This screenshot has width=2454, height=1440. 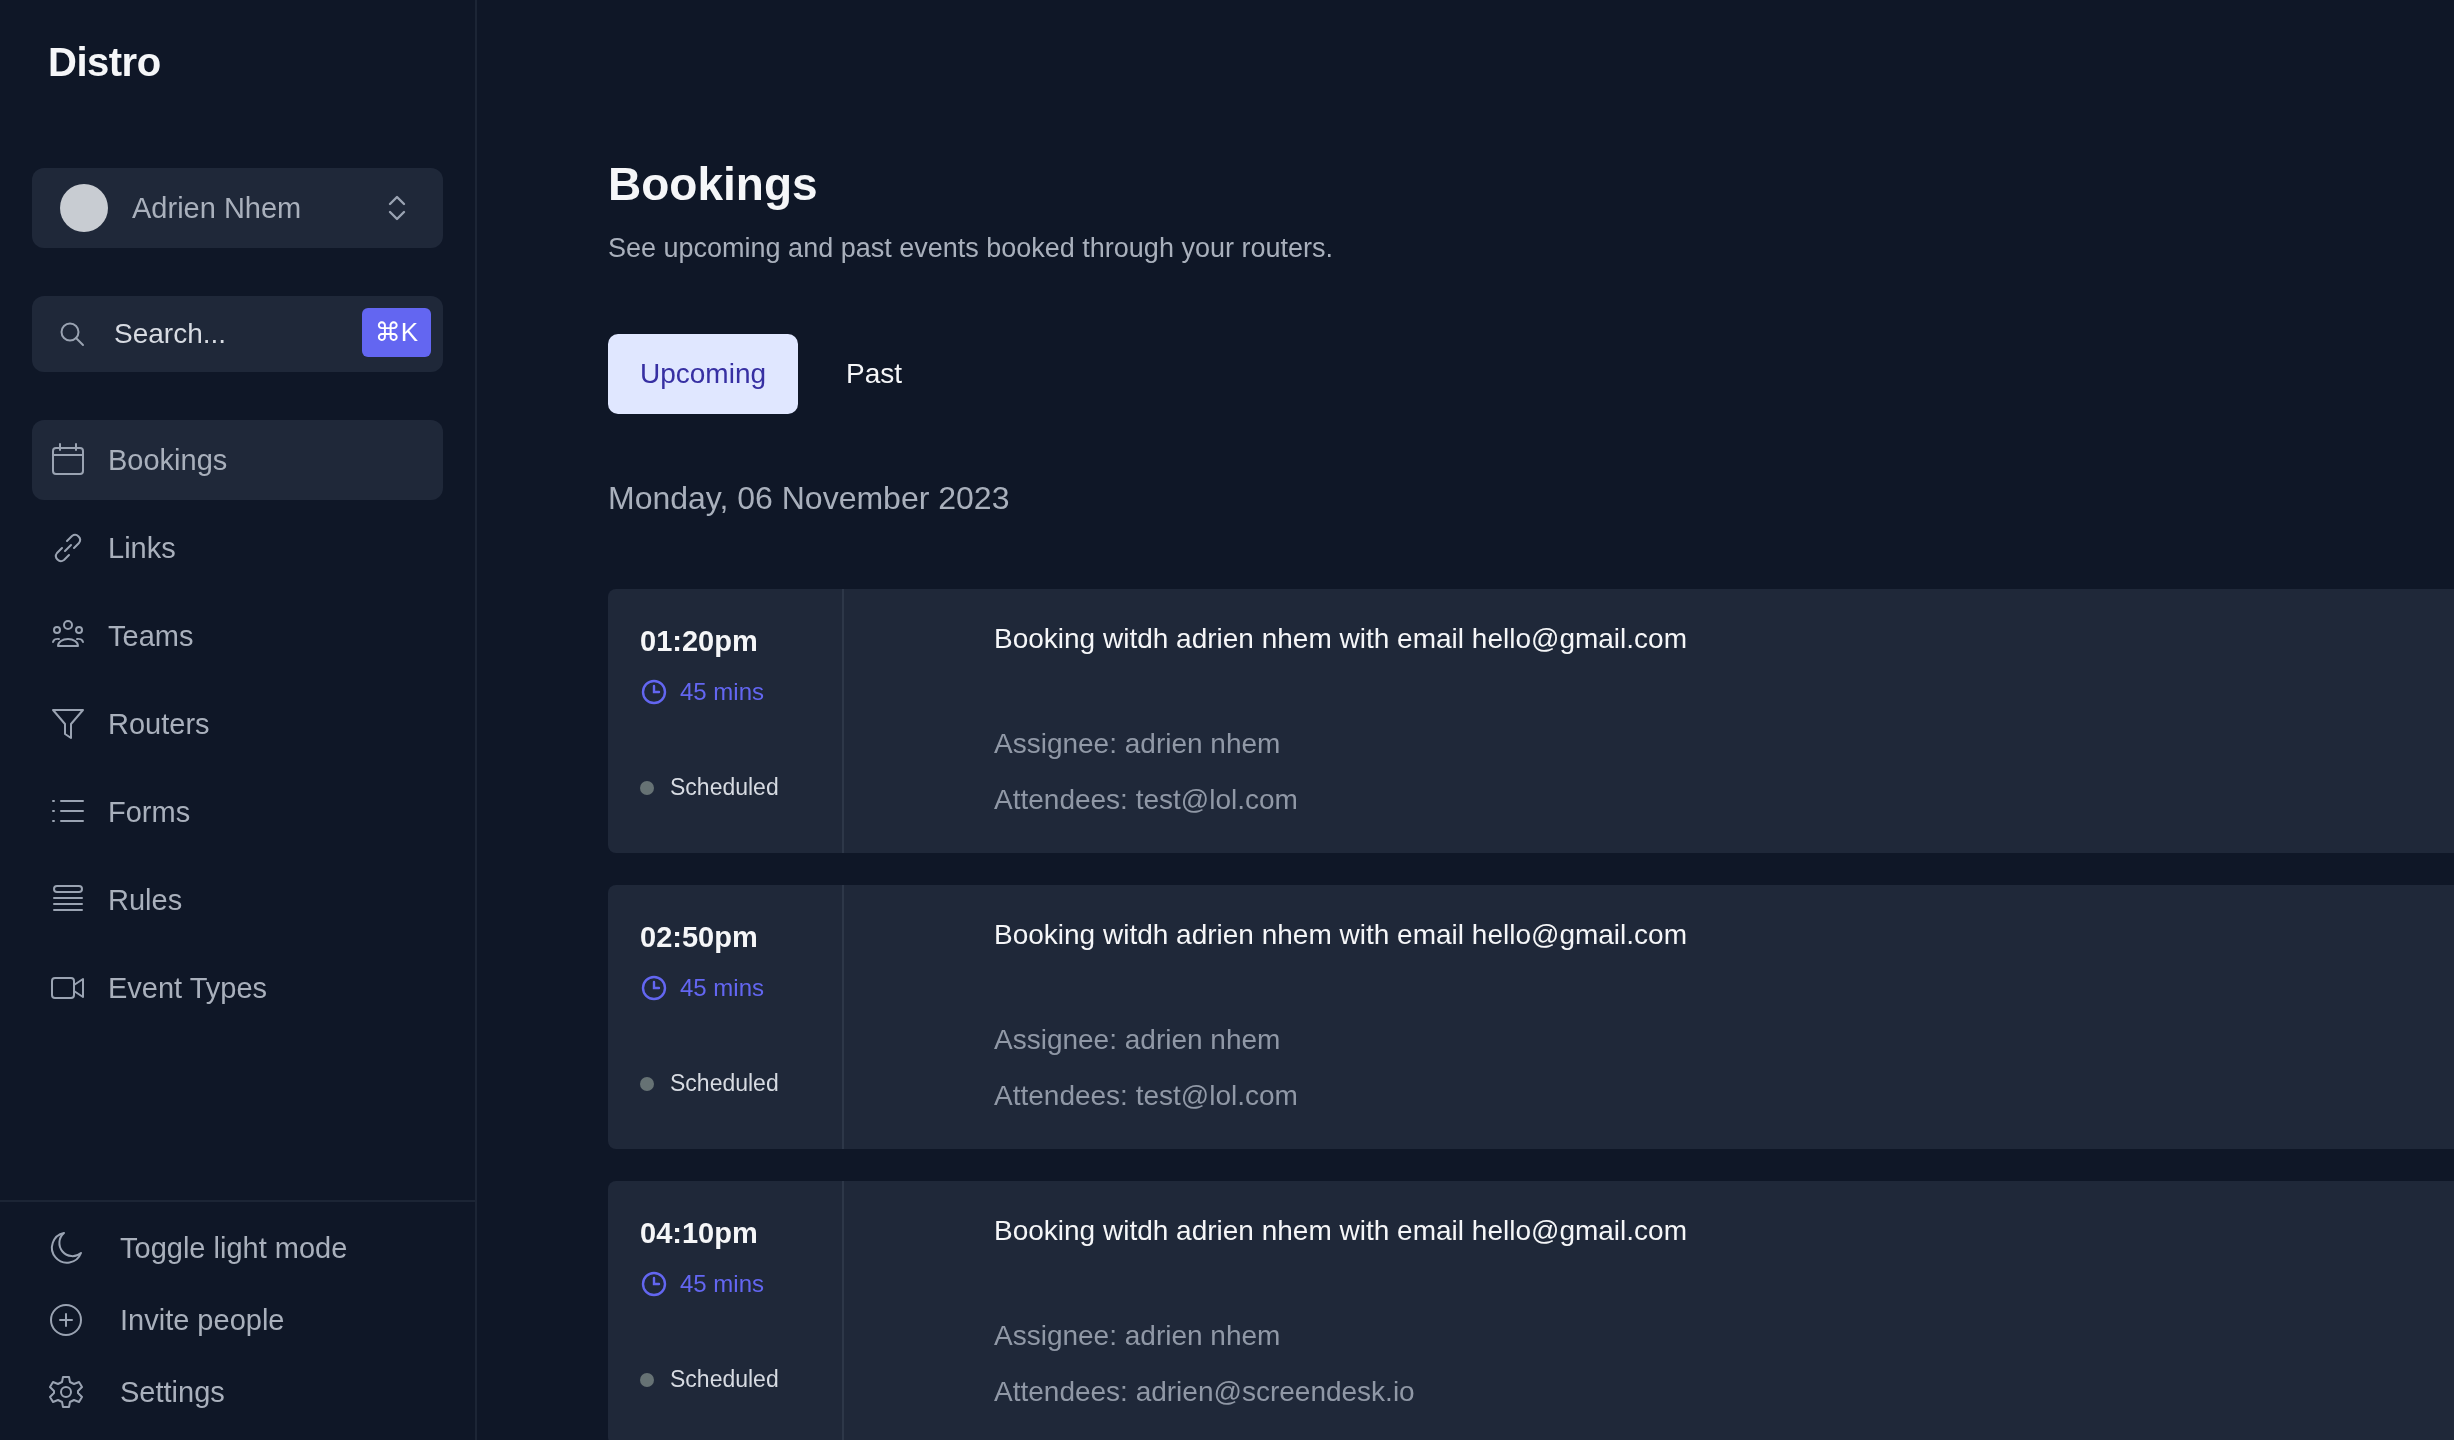 I want to click on sidebar-link: Invite people, so click(x=261, y=1320).